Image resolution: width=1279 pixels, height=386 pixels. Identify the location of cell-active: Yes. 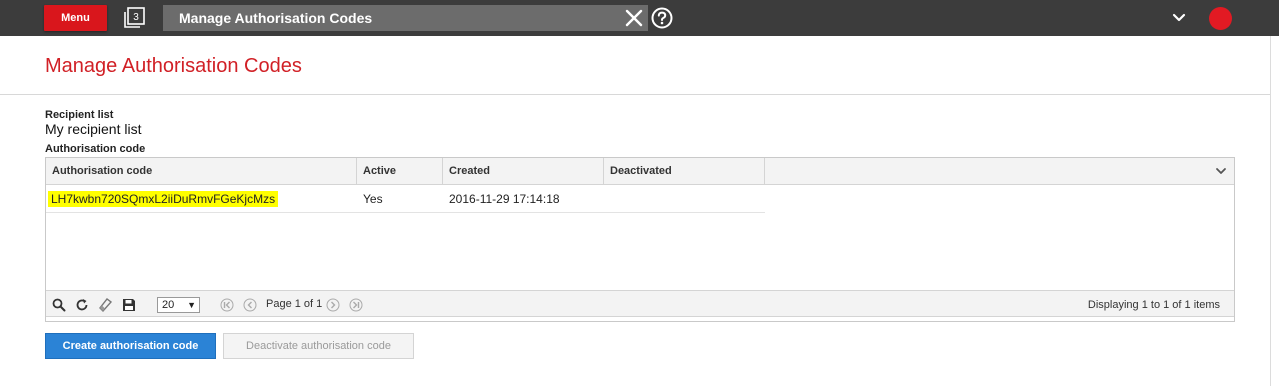
(373, 199).